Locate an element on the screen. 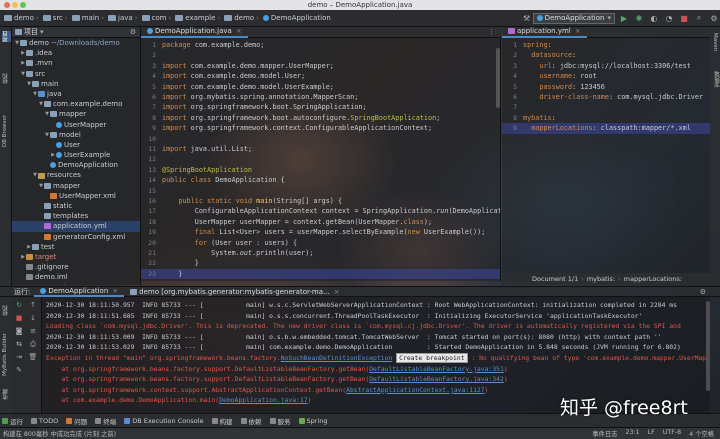 This screenshot has height=439, width=720. tab-application-yml: application.yml × is located at coordinates (544, 32).